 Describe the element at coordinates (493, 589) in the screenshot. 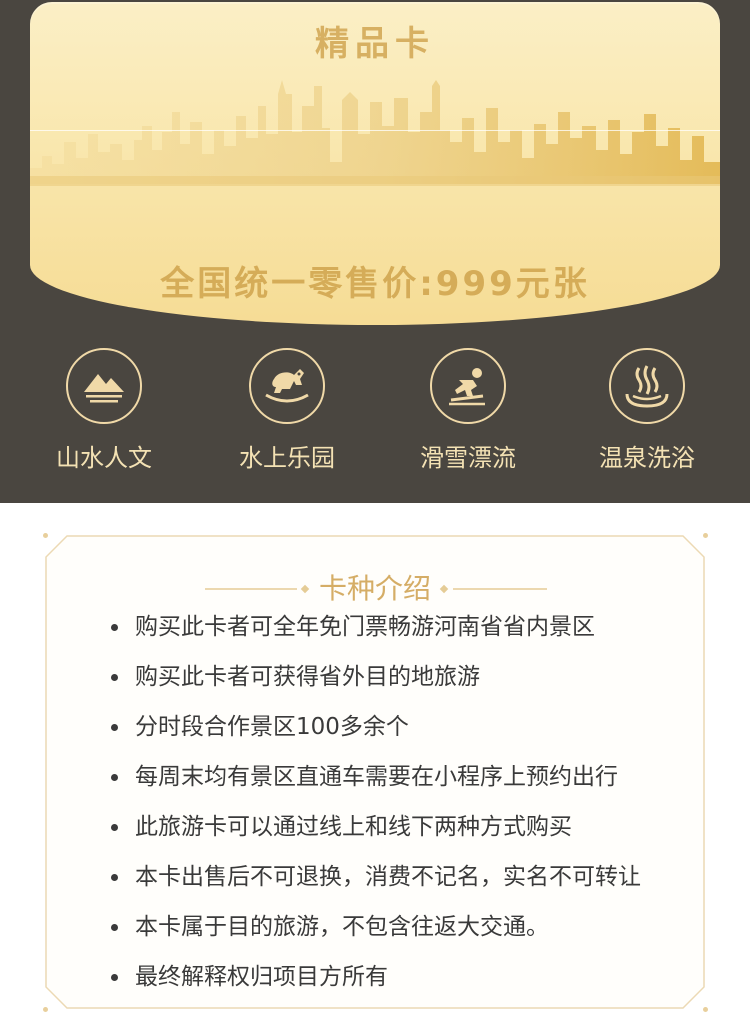

I see `title-right-ornament` at that location.